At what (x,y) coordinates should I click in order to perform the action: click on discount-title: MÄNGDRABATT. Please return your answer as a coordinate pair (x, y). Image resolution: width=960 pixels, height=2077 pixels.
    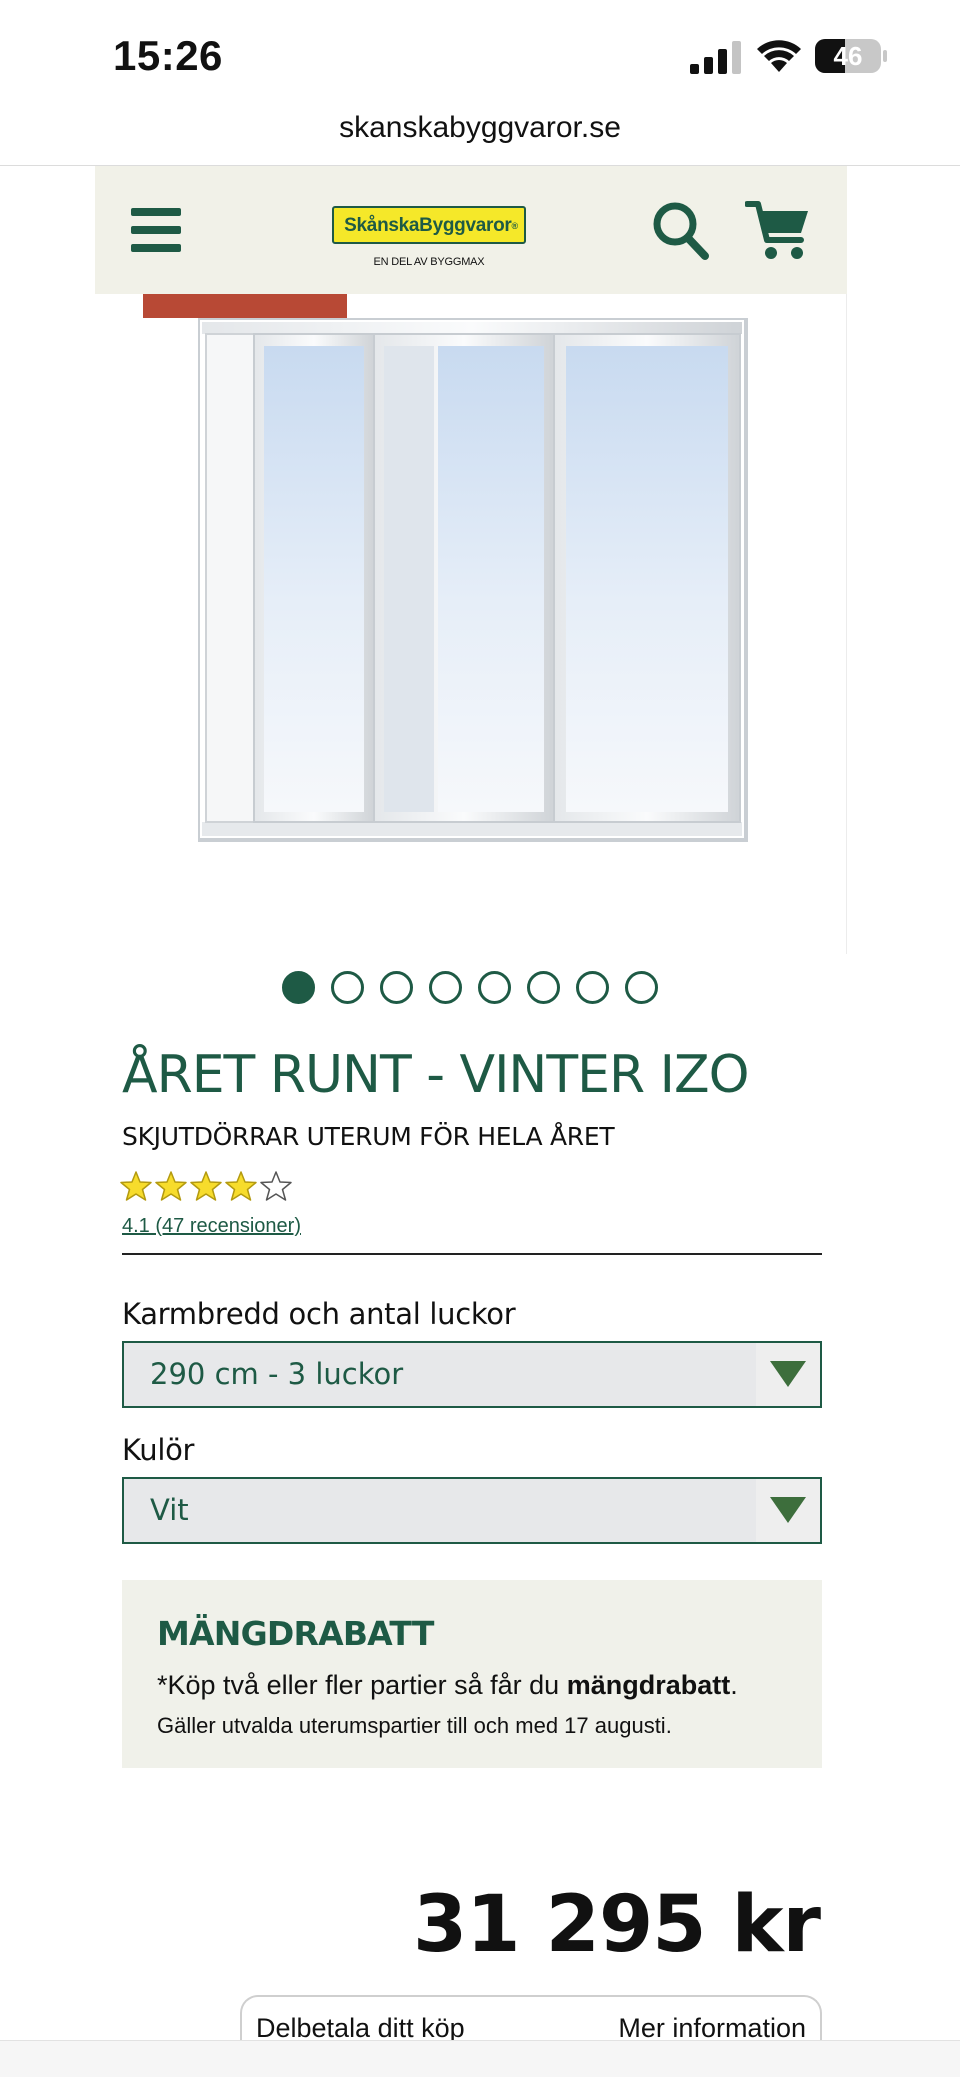
    Looking at the image, I should click on (295, 1633).